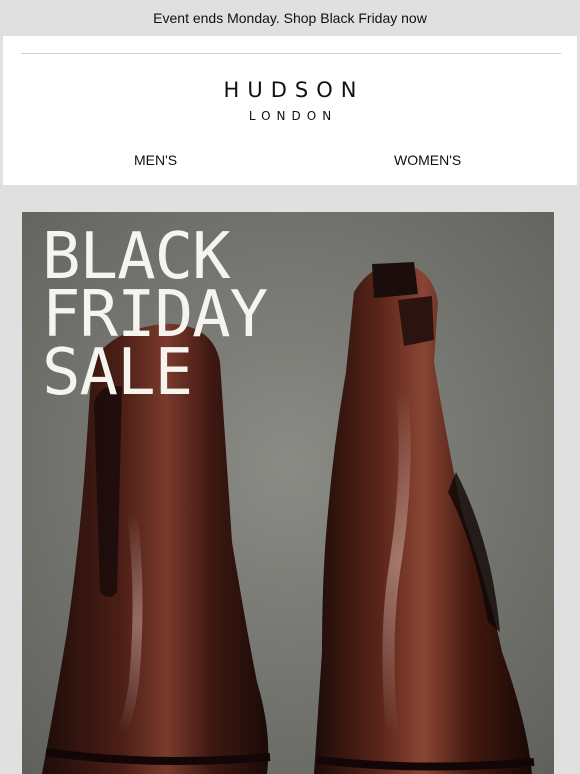  What do you see at coordinates (291, 53) in the screenshot?
I see `divider` at bounding box center [291, 53].